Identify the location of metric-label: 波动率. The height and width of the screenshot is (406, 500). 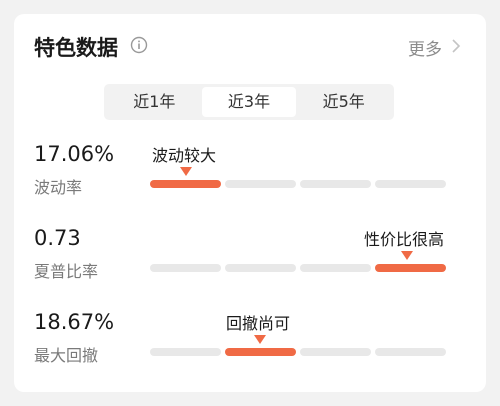
(58, 187).